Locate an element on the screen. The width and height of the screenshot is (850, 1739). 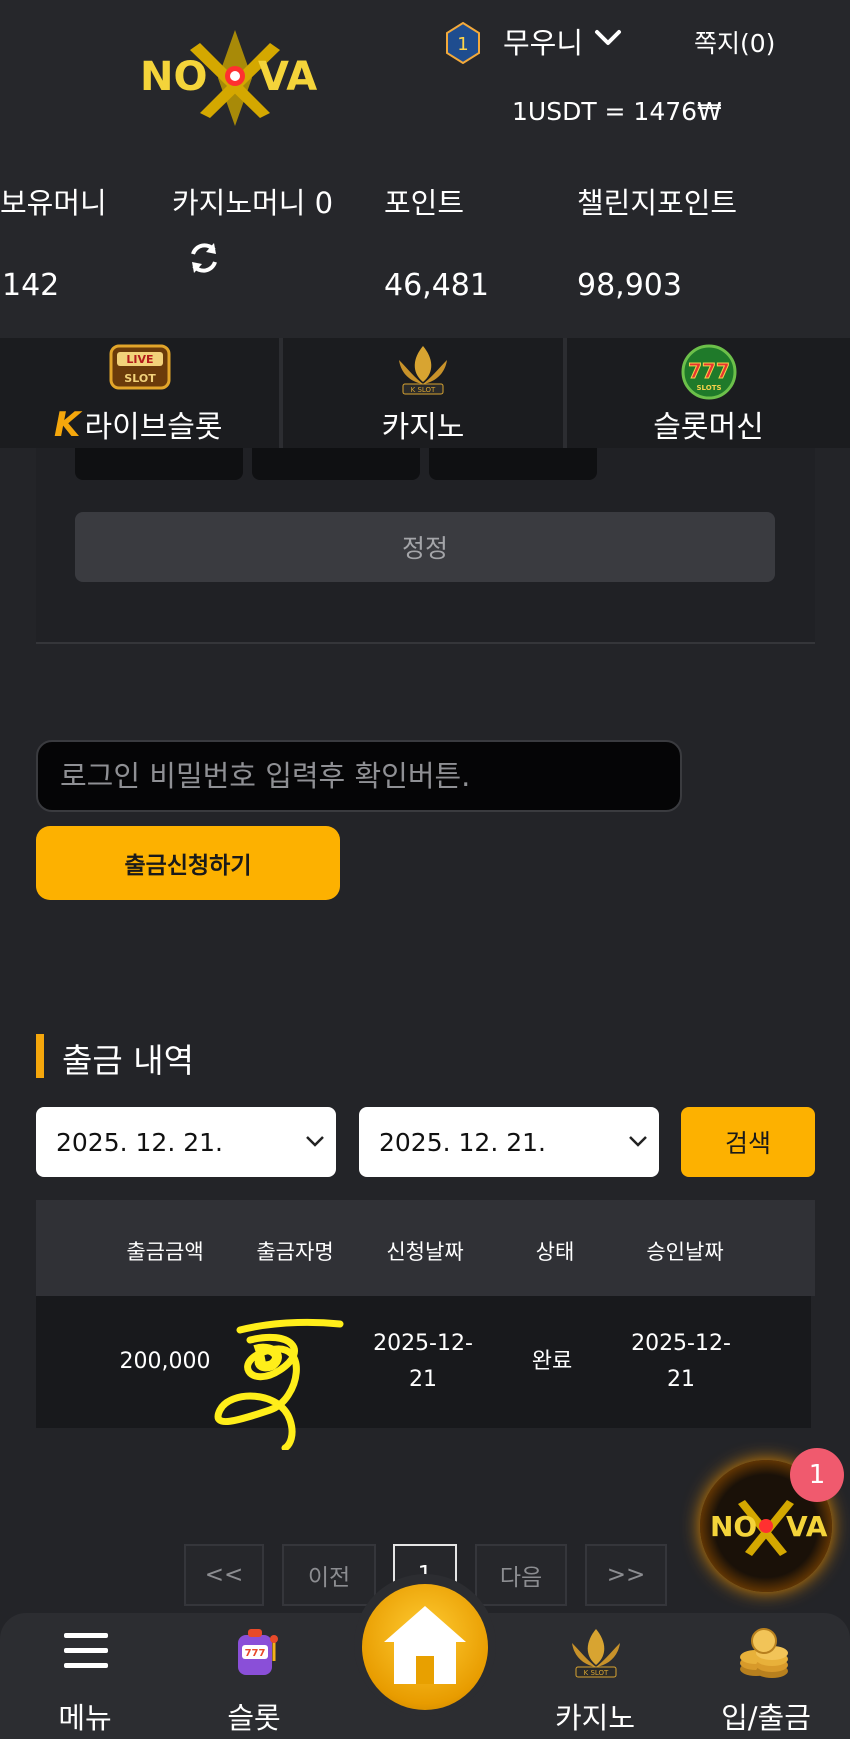
date-from-value: 2025. 12. 21. is located at coordinates (139, 1142).